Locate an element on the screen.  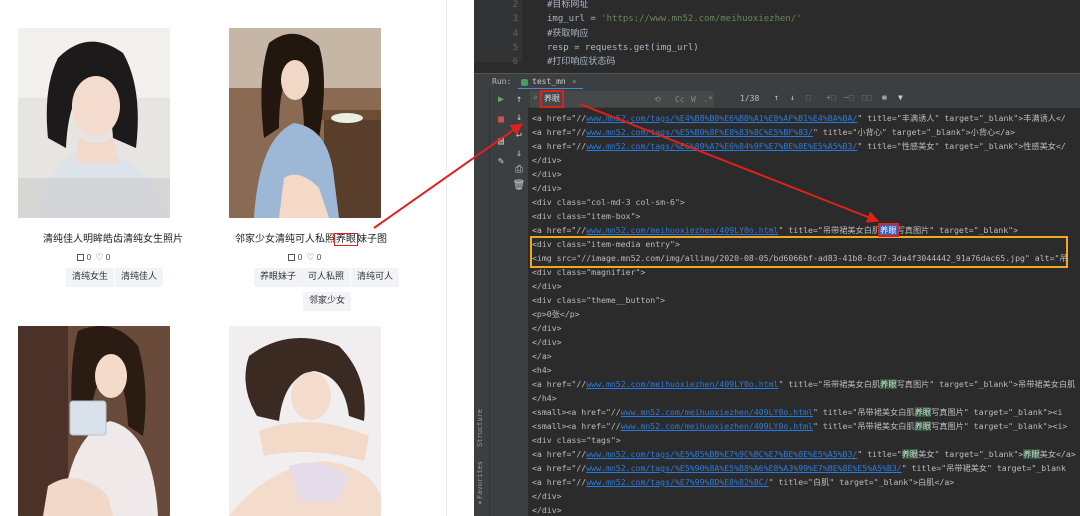
tag-chip: 可人私照 is located at coordinates (326, 277).